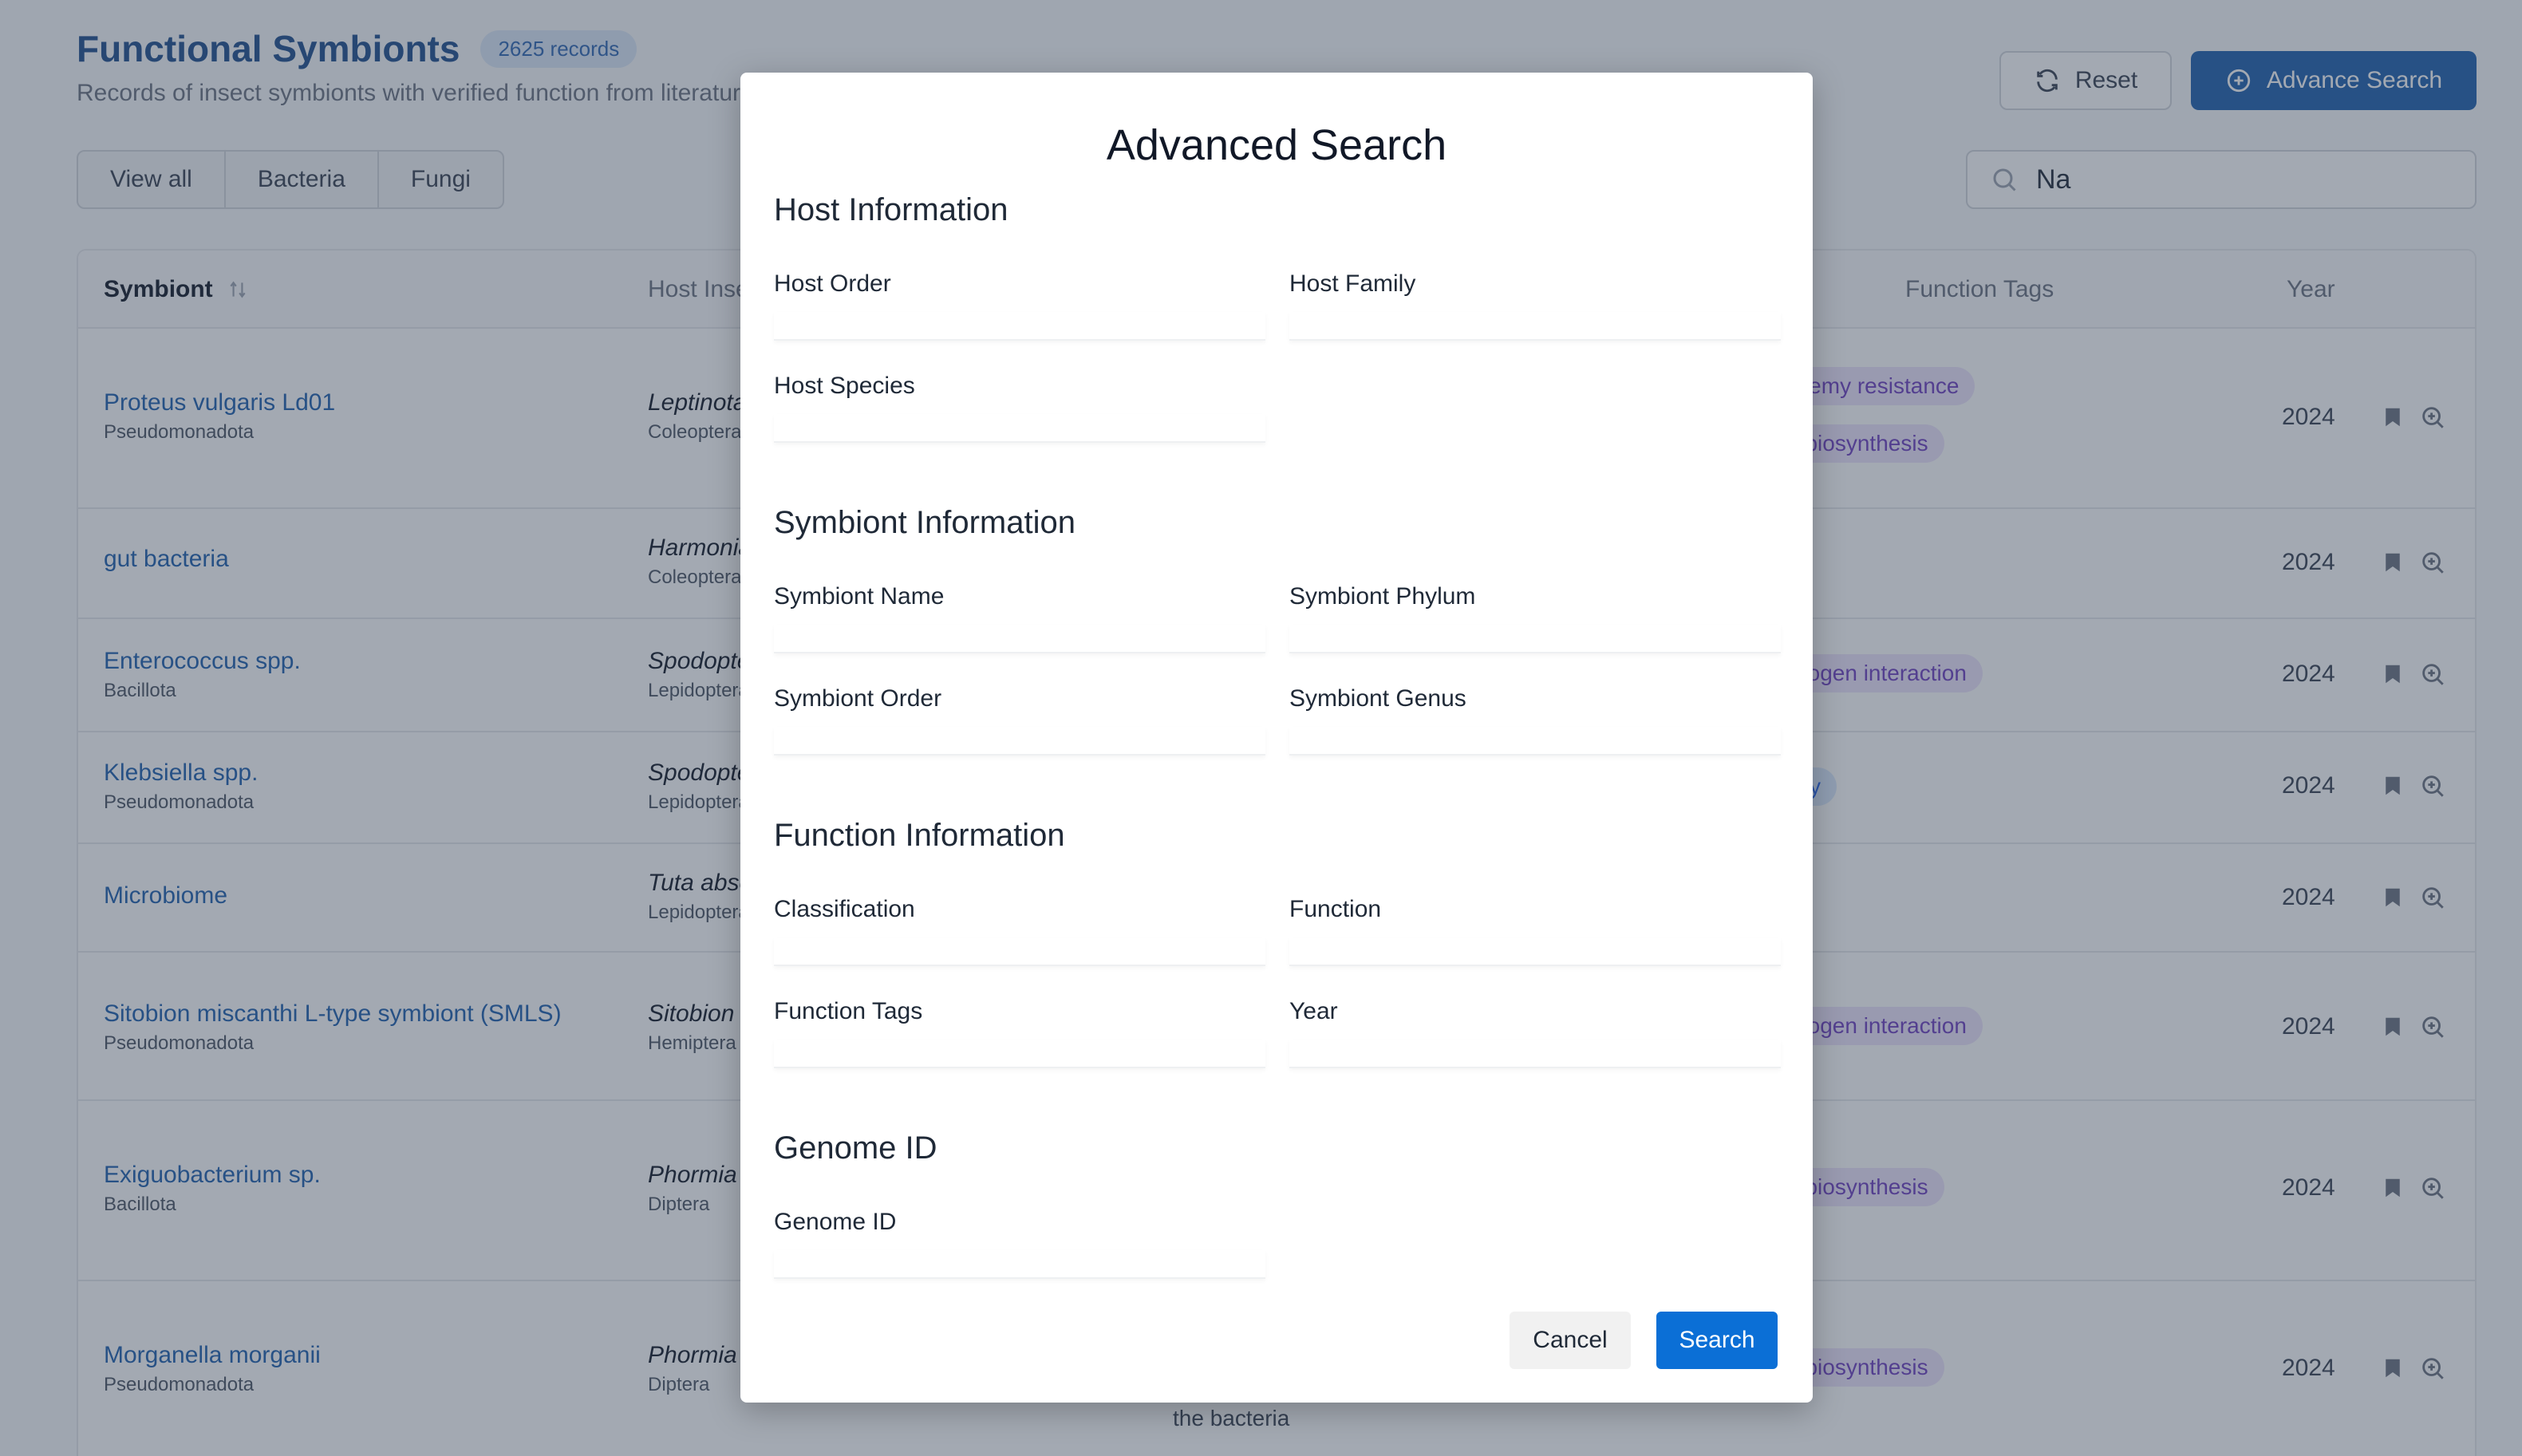 The image size is (2522, 1456). Describe the element at coordinates (848, 1011) in the screenshot. I see `function-tags-label: Function Tags` at that location.